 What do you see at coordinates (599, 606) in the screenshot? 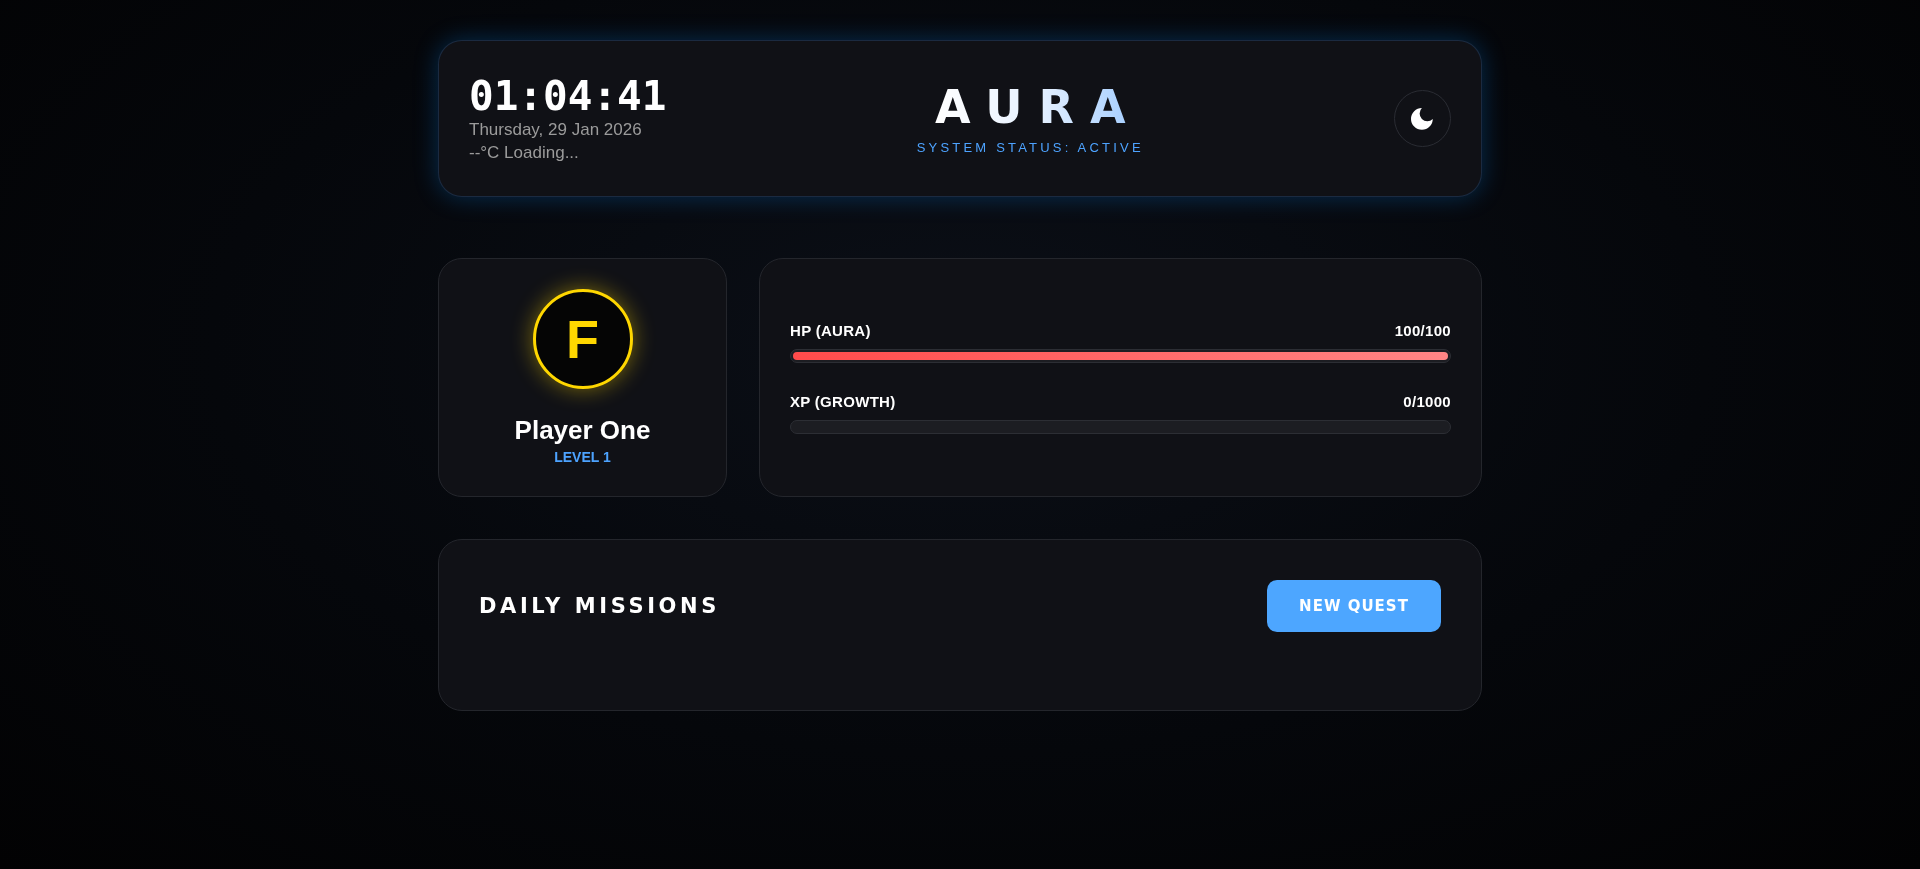
I see `missions-title: DAILY MISSIONS` at bounding box center [599, 606].